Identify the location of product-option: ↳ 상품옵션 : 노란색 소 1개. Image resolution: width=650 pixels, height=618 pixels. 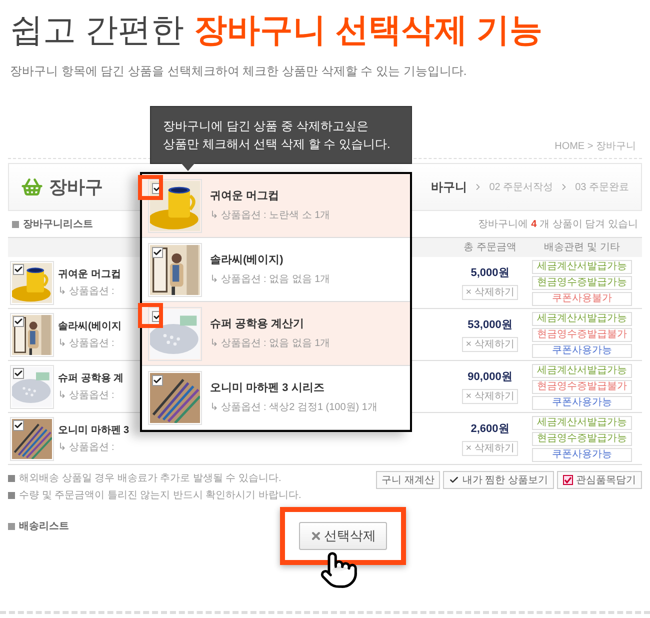
(270, 215).